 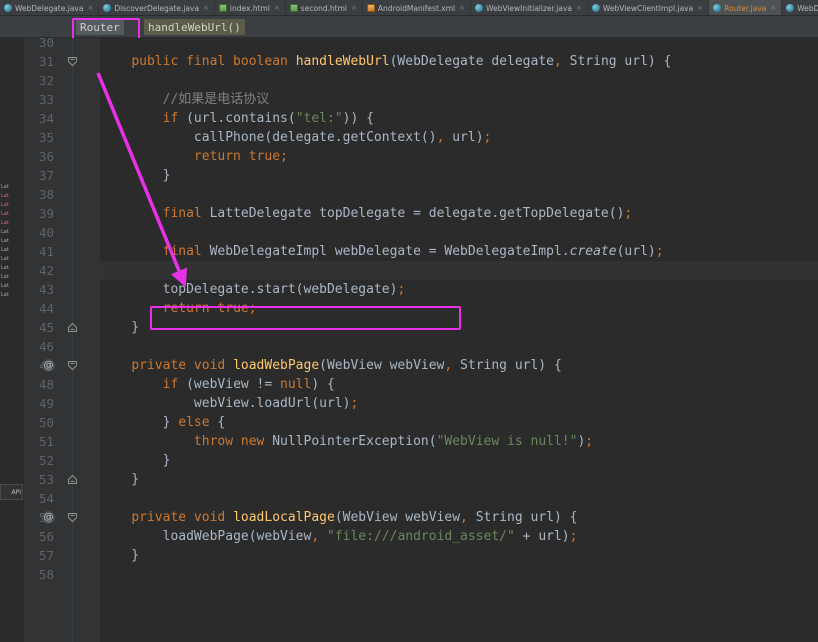 What do you see at coordinates (459, 384) in the screenshot?
I see `code-line: if (webView != null) {` at bounding box center [459, 384].